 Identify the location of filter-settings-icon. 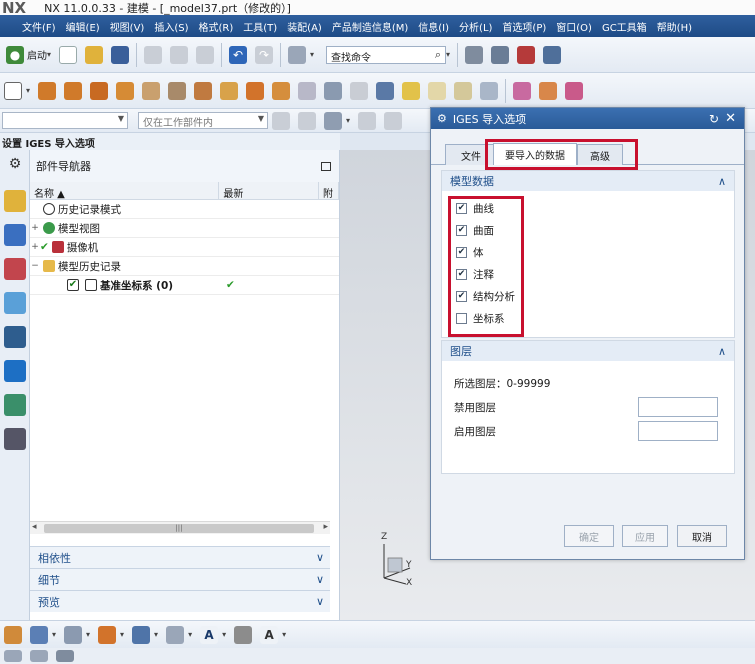
(281, 120).